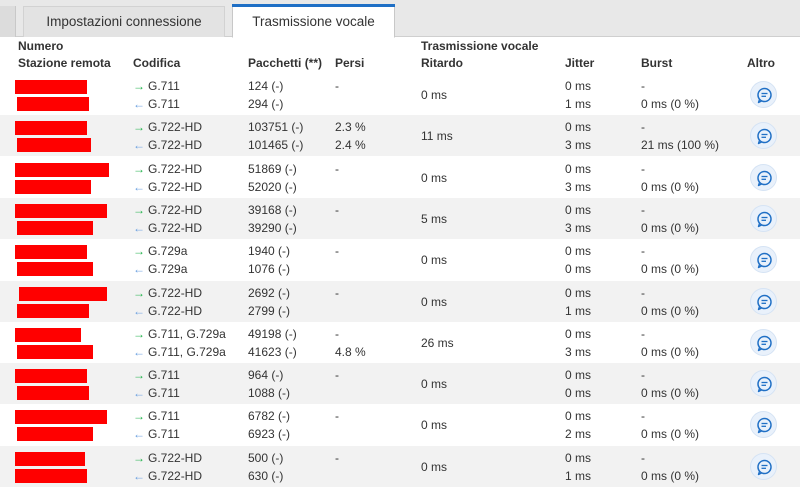 The image size is (800, 491). Describe the element at coordinates (168, 269) in the screenshot. I see `codec-incoming-label: G.729a` at that location.